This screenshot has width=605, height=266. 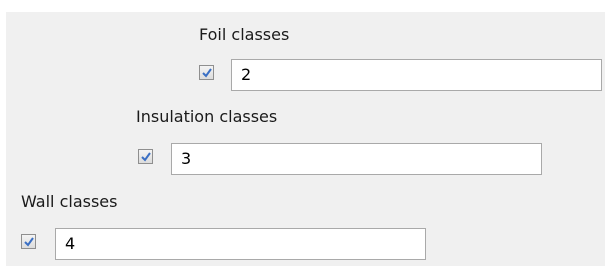 I want to click on insulation-classes-input: 3, so click(x=356, y=159).